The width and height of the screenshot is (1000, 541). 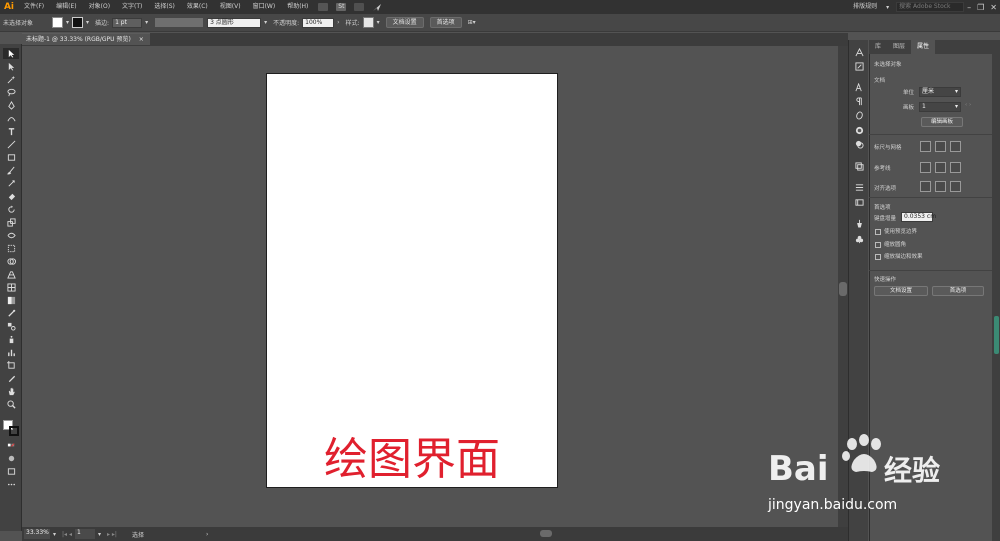 I want to click on curvature-tool-icon, so click(x=11, y=118).